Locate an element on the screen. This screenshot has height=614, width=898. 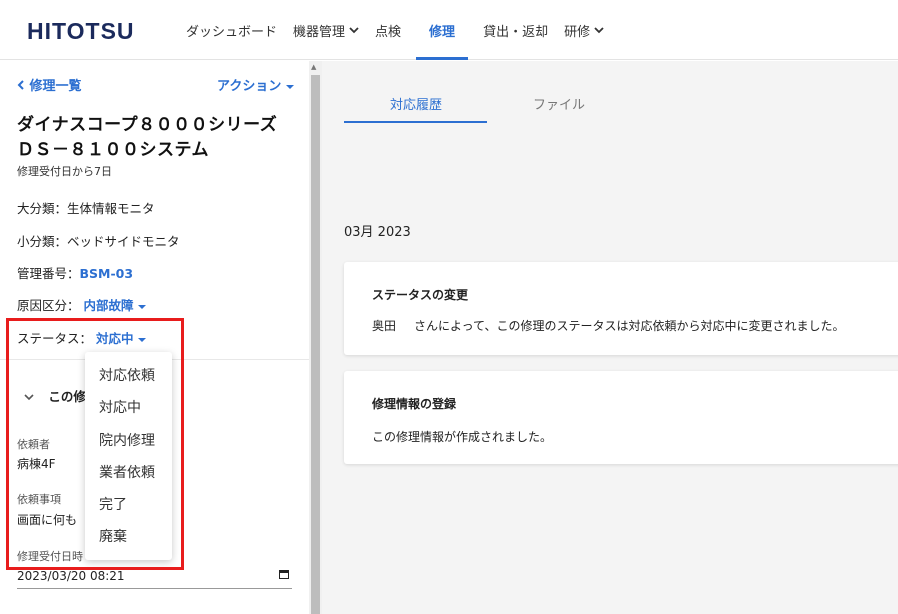
received-datetime-input: 2023/03/20 08:21 is located at coordinates (71, 576).